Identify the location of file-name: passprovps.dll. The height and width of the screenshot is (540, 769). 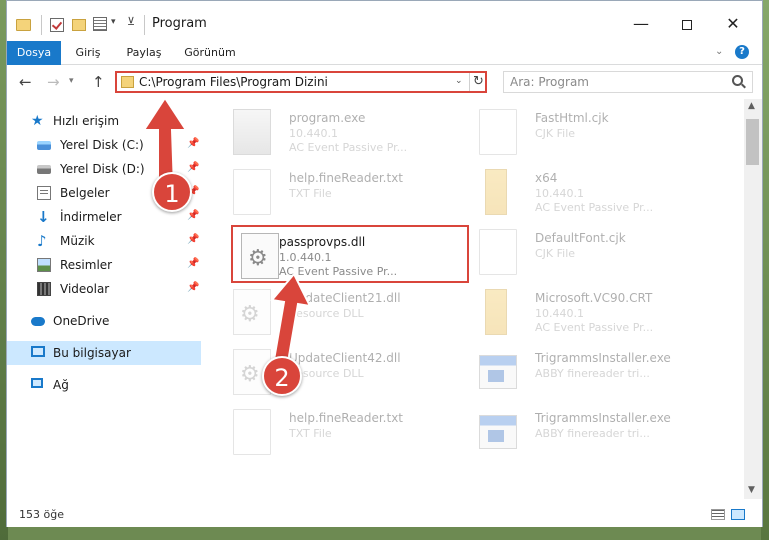
(322, 242).